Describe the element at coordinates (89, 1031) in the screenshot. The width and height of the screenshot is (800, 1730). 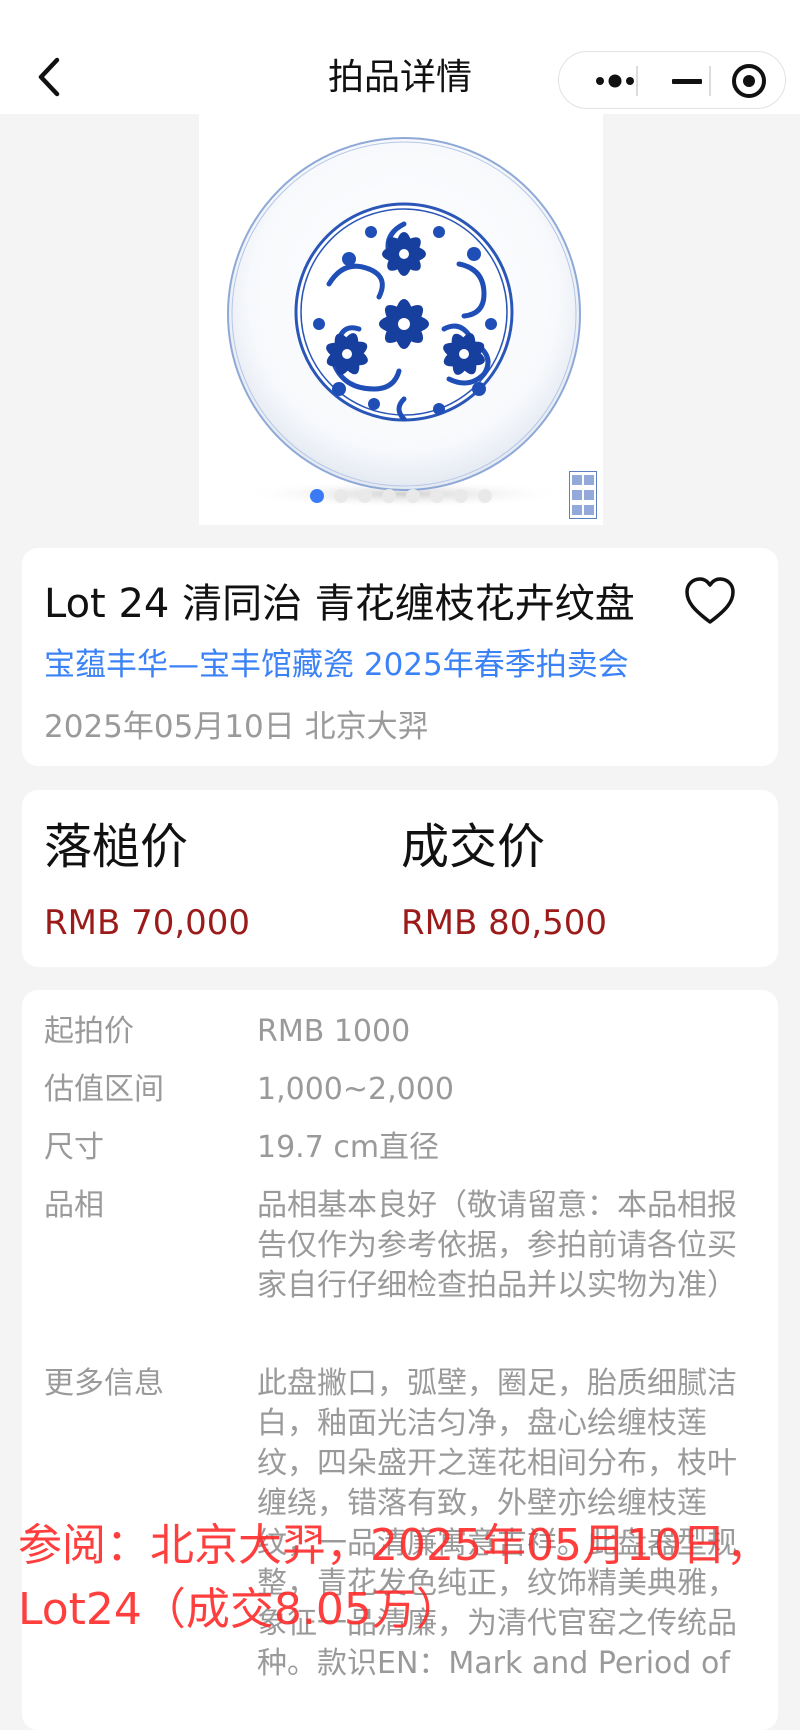
I see `detail-key: 起拍价` at that location.